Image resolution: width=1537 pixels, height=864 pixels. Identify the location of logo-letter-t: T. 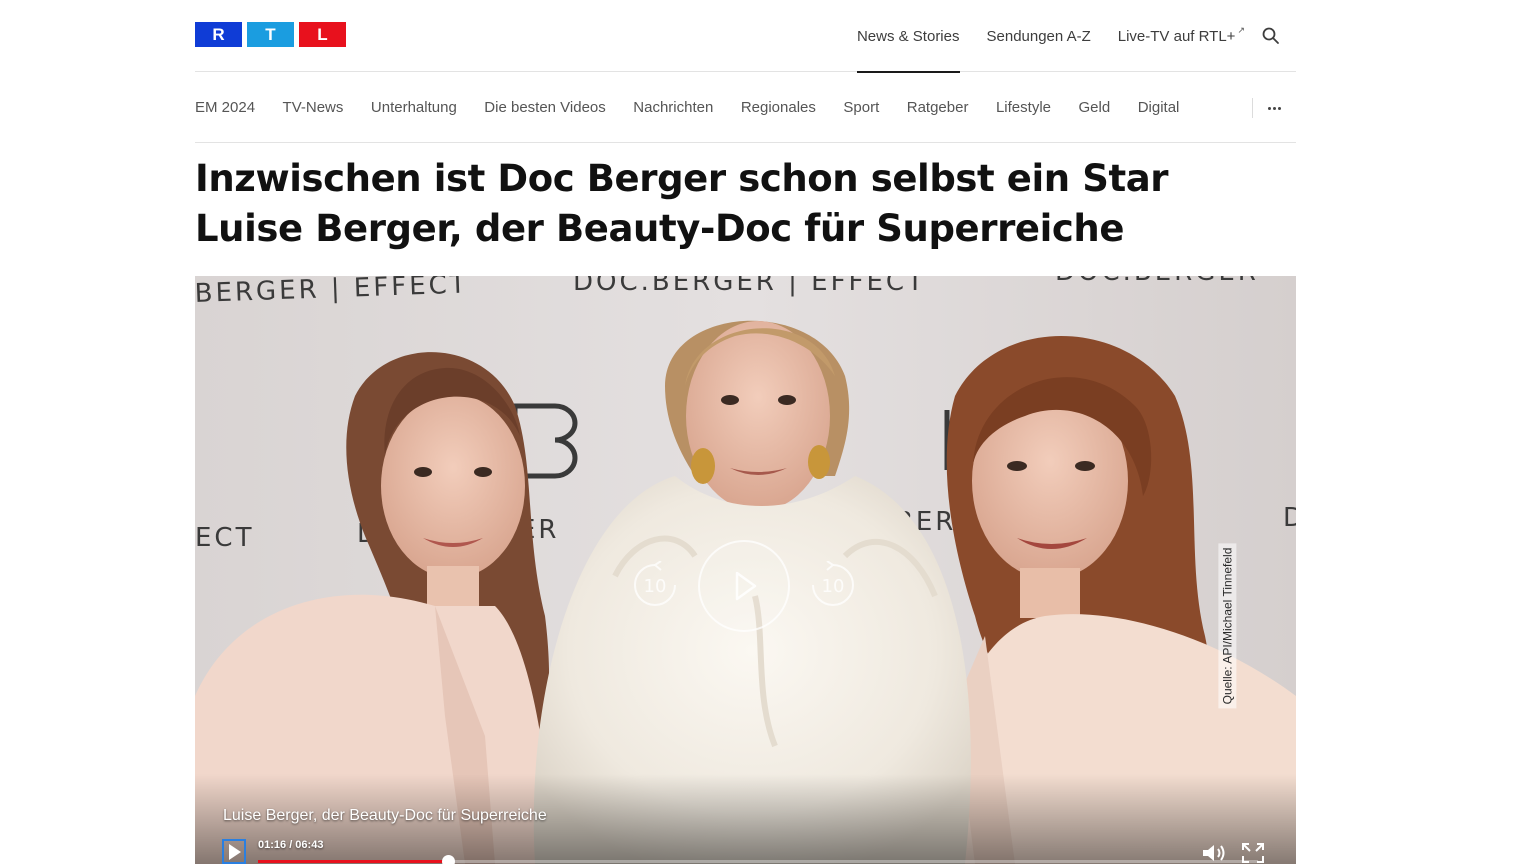
(270, 34).